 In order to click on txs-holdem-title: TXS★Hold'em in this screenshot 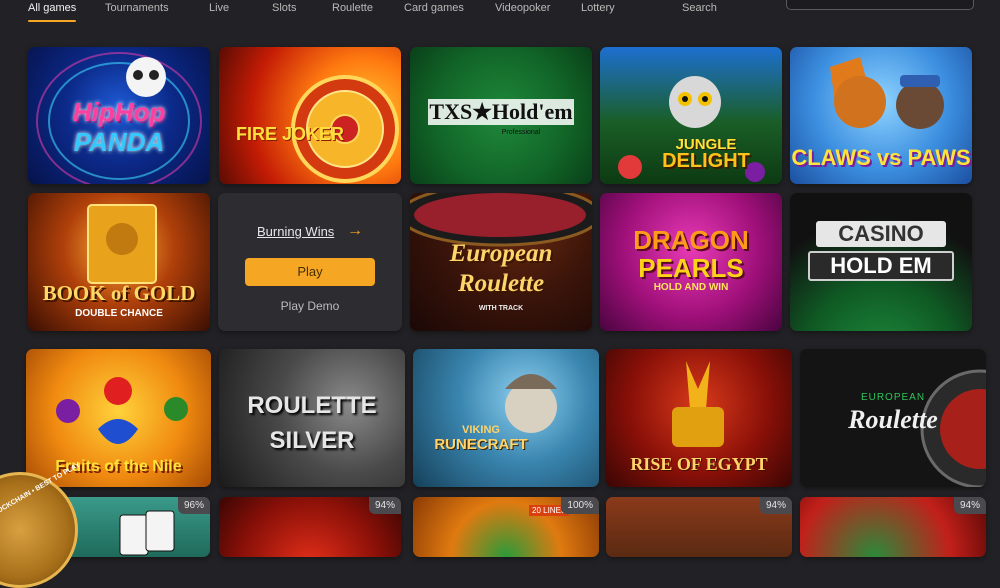, I will do `click(501, 112)`.